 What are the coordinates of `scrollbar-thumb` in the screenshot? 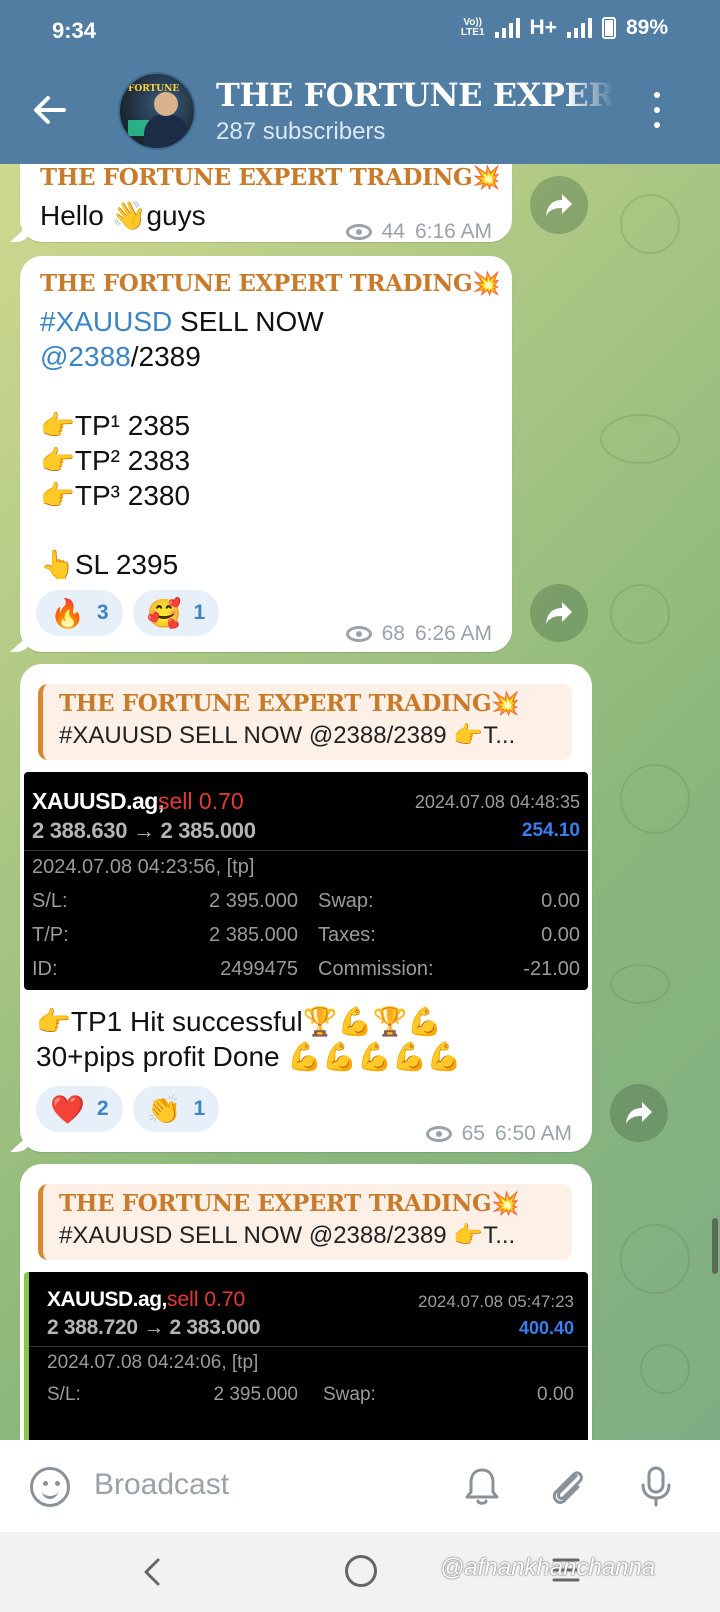 It's located at (715, 1246).